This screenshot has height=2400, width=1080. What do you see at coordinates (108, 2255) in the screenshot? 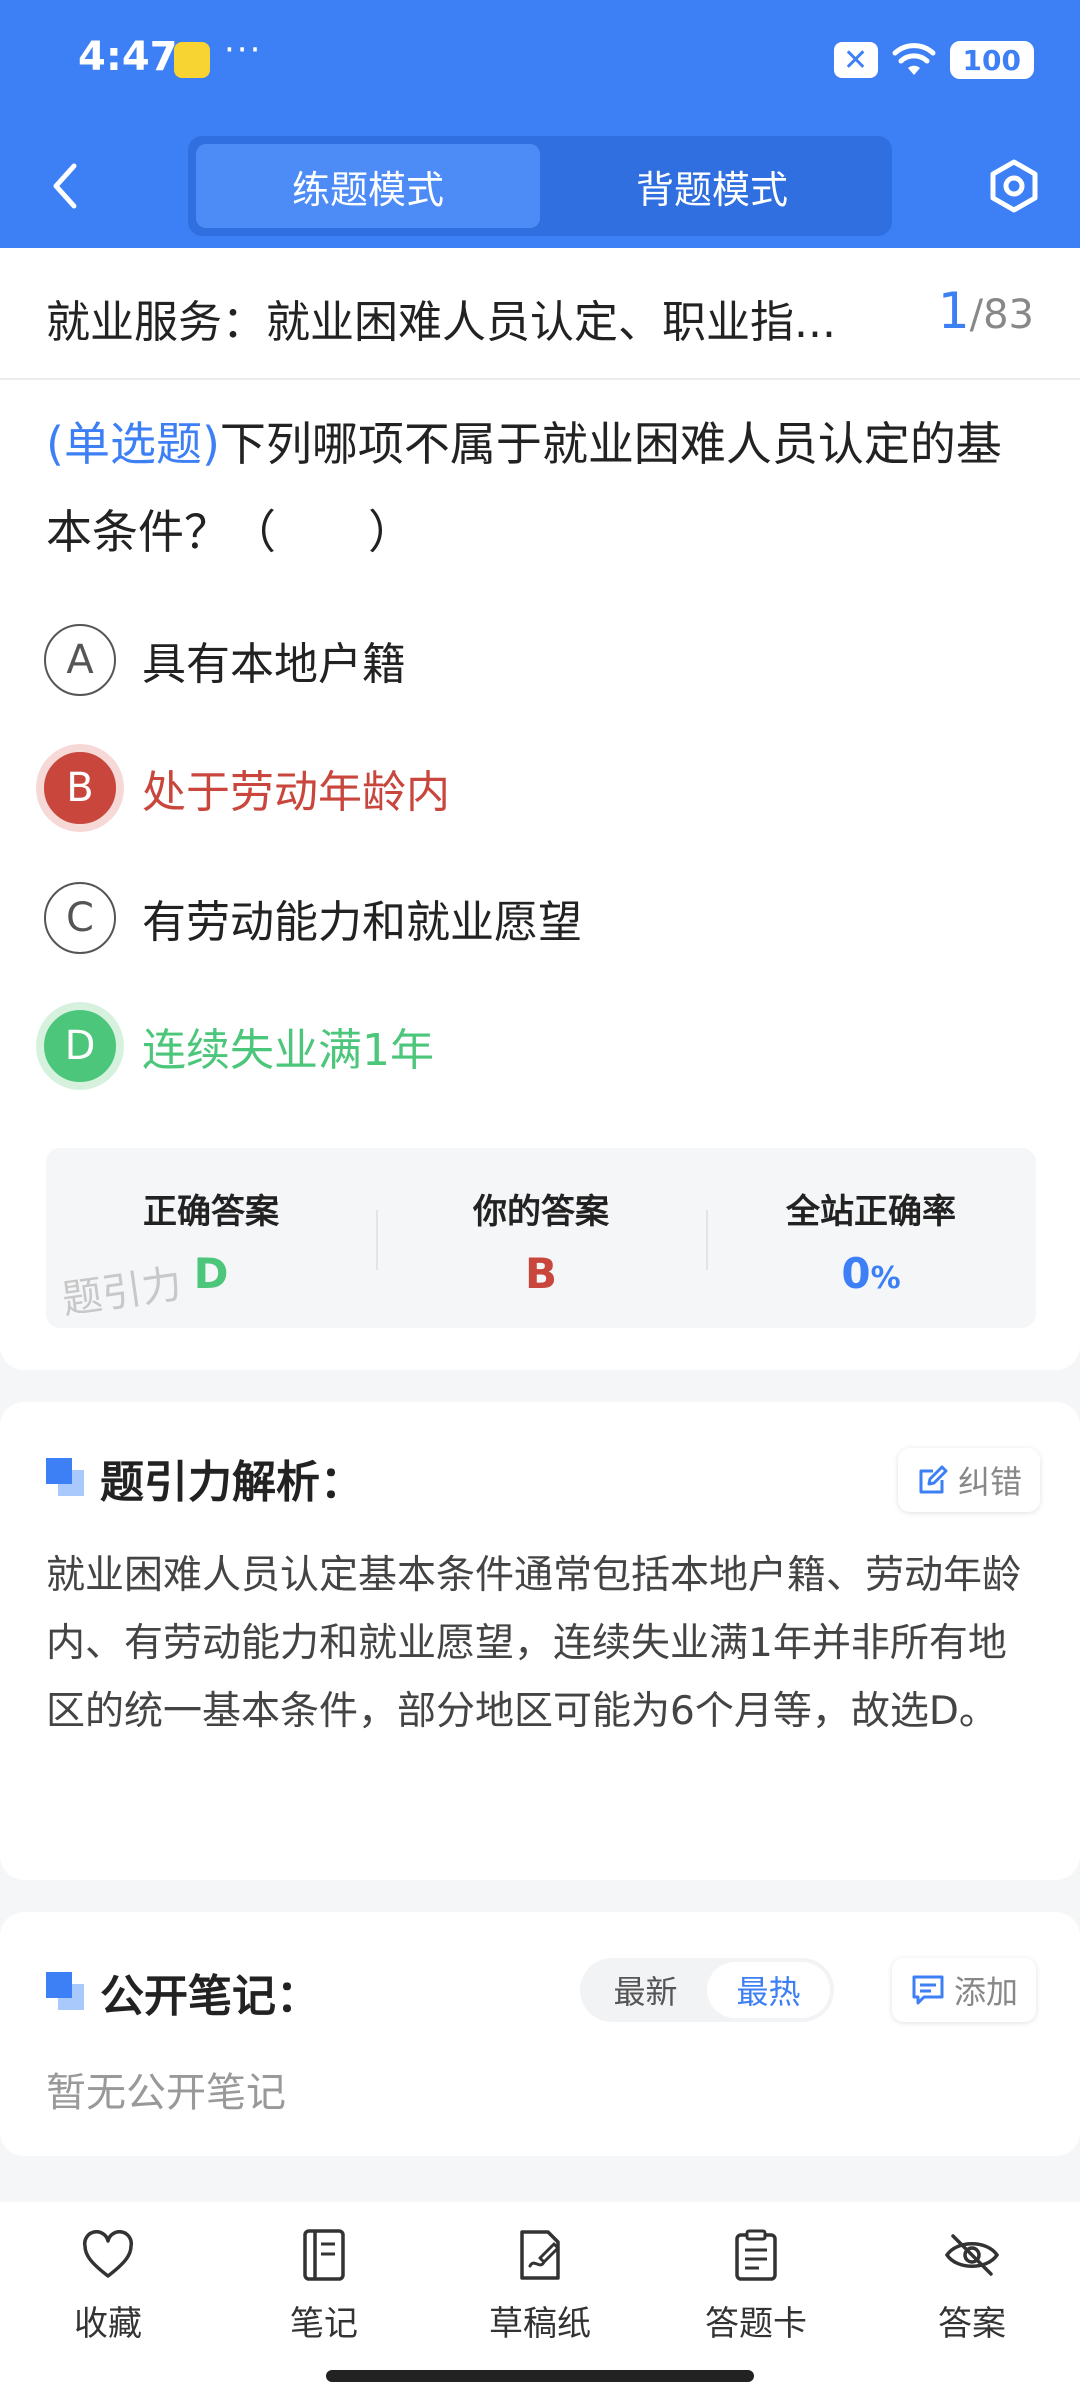
I see `heart-icon` at bounding box center [108, 2255].